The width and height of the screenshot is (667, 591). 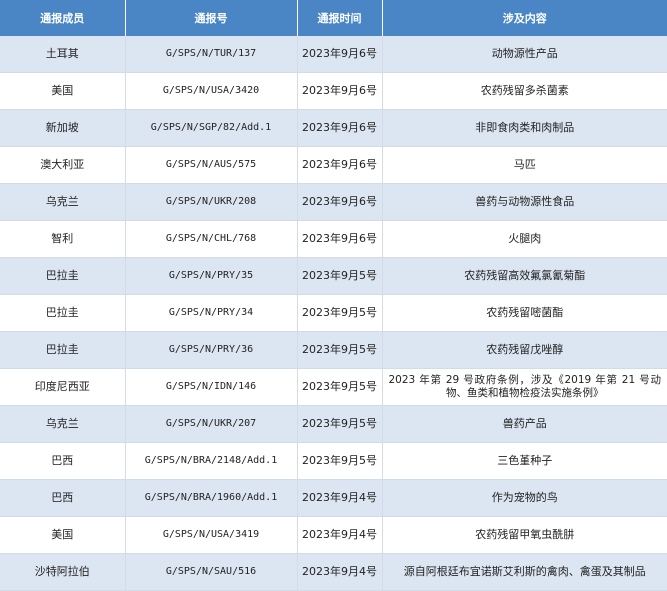 What do you see at coordinates (63, 54) in the screenshot?
I see `member-cell: 土耳其` at bounding box center [63, 54].